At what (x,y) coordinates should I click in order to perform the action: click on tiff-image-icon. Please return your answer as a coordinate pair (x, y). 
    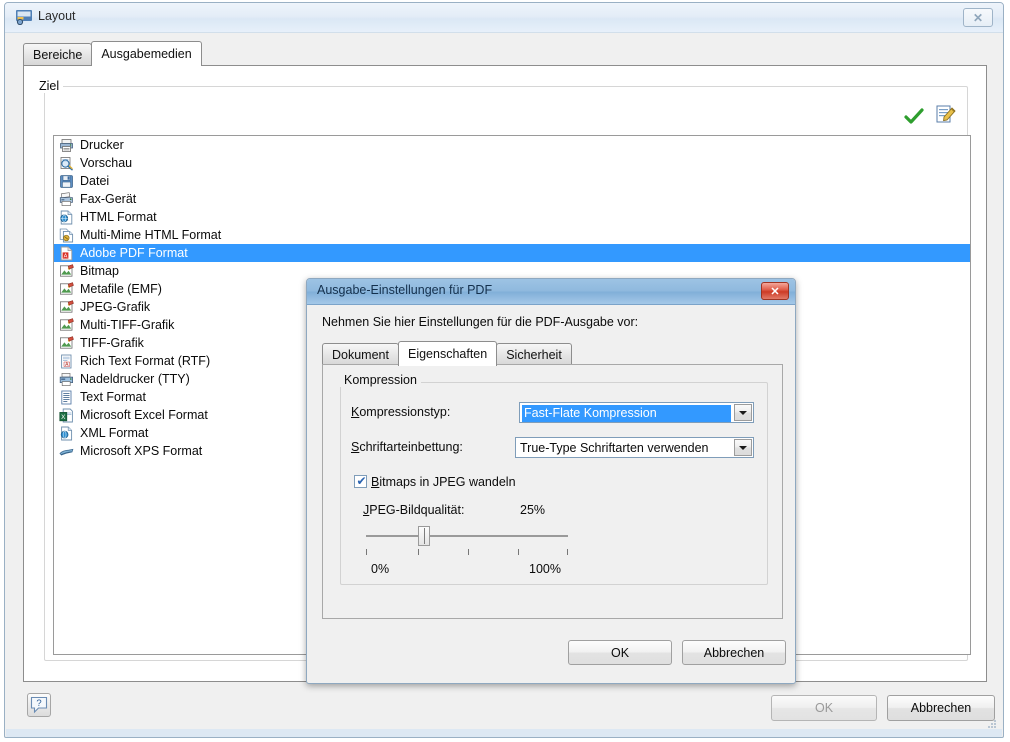
    Looking at the image, I should click on (66, 343).